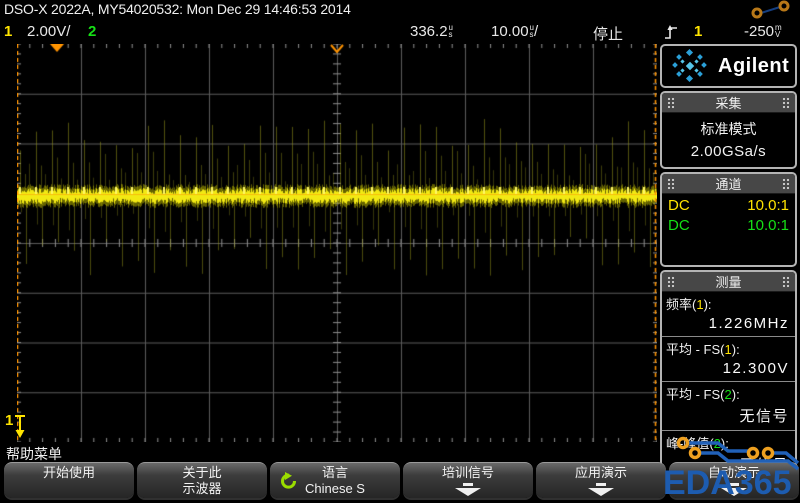  Describe the element at coordinates (728, 314) in the screenshot. I see `measurement-frequency: 频率(1): 1.226MHz` at that location.